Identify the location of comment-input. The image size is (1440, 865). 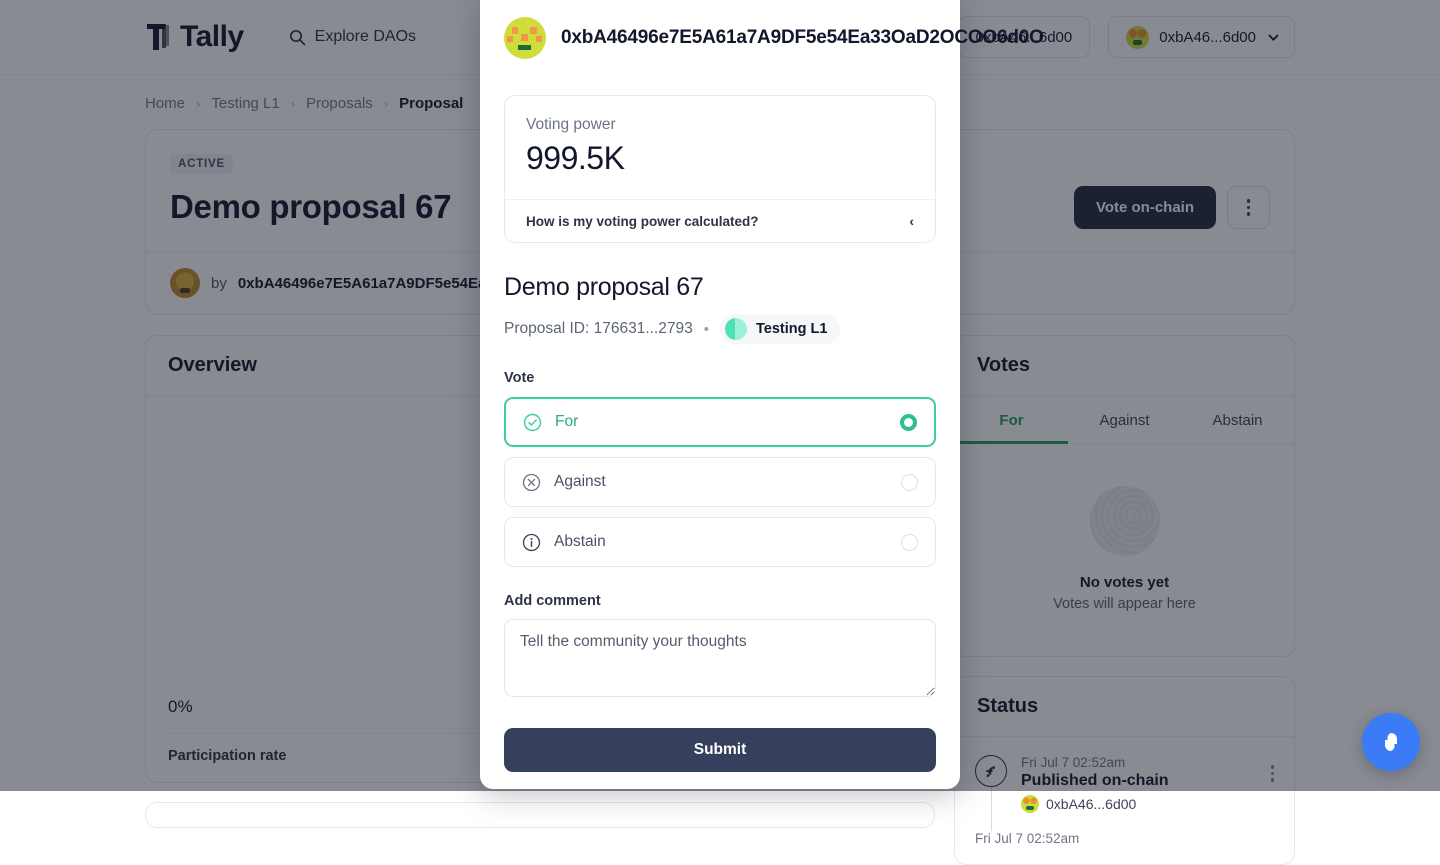
(720, 658).